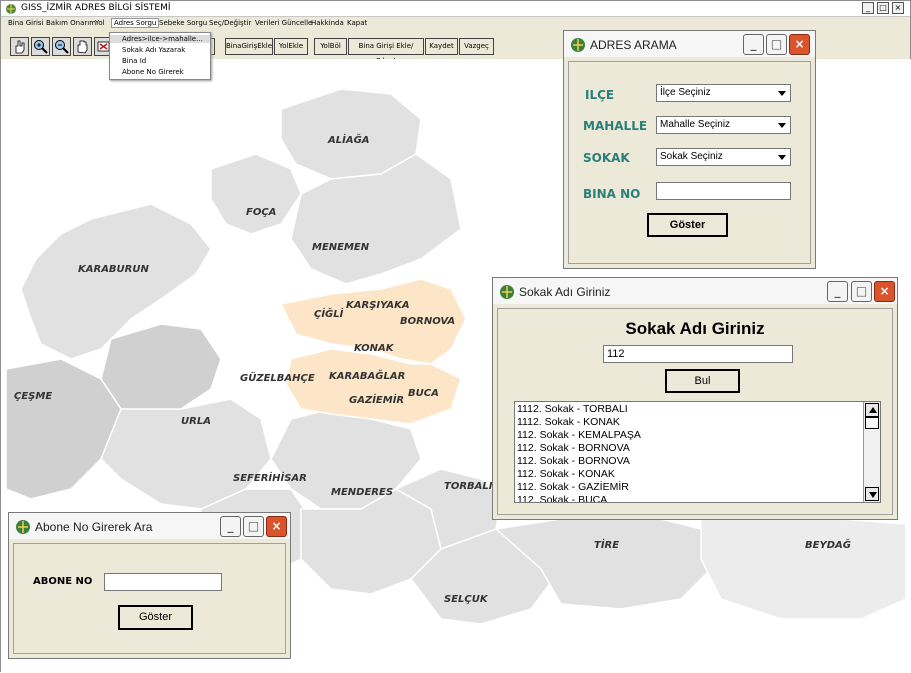  I want to click on menu-adres-sorgu: Adres Sorgu, so click(135, 23).